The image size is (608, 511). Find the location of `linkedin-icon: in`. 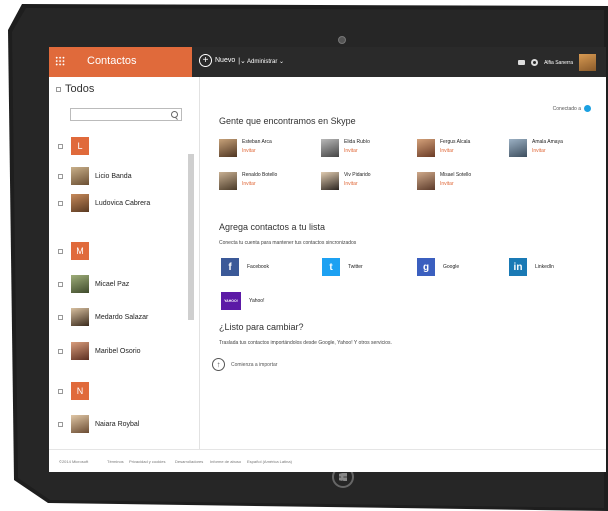

linkedin-icon: in is located at coordinates (518, 267).